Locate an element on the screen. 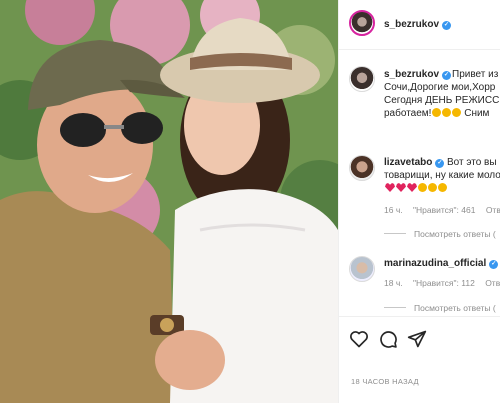 The width and height of the screenshot is (500, 403). author-username: s_bezrukov ✓ is located at coordinates (418, 24).